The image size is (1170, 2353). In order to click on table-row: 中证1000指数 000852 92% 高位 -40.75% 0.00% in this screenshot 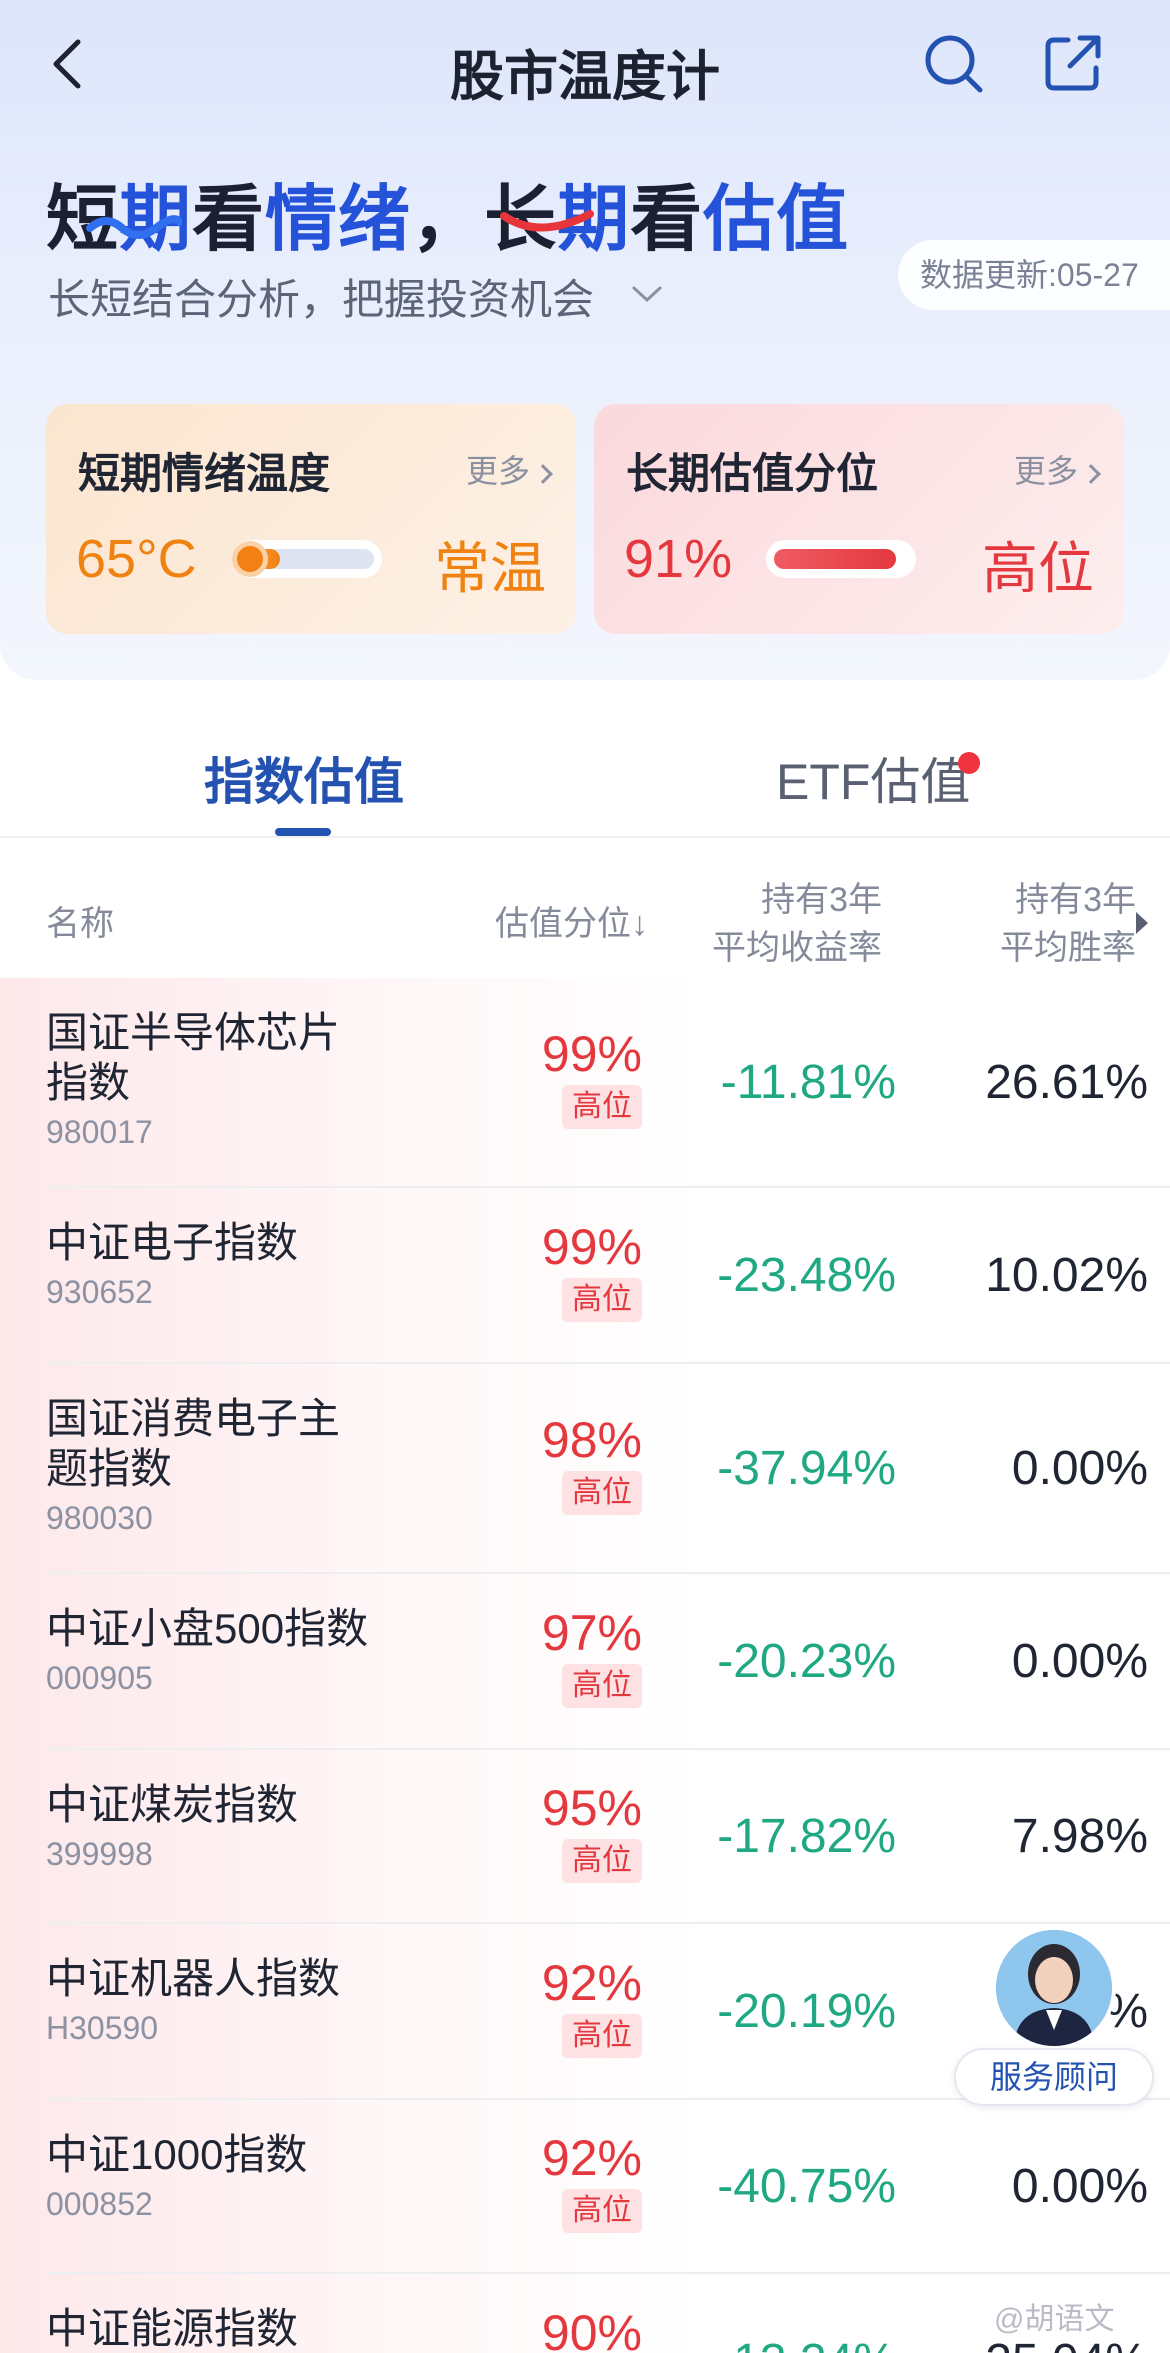, I will do `click(585, 2187)`.